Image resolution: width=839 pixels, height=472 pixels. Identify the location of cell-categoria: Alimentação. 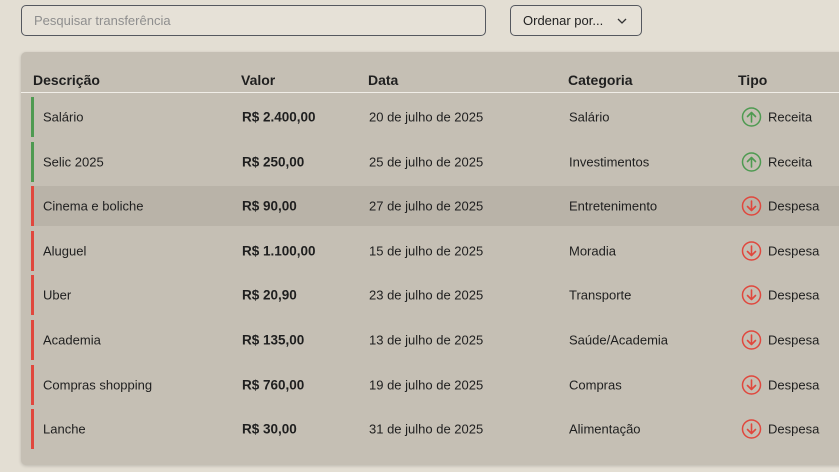
(605, 429).